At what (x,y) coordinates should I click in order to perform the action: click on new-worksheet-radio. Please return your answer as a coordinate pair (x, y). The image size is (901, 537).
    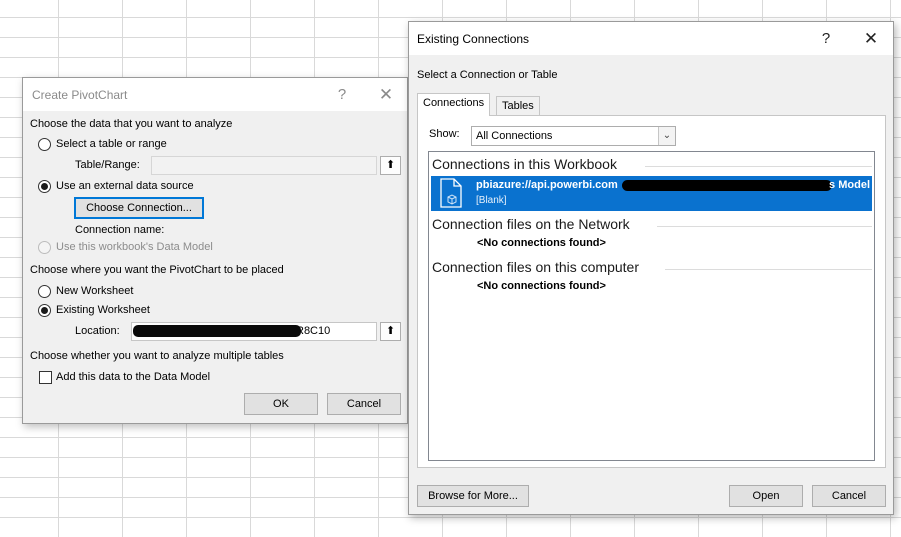
    Looking at the image, I should click on (44, 291).